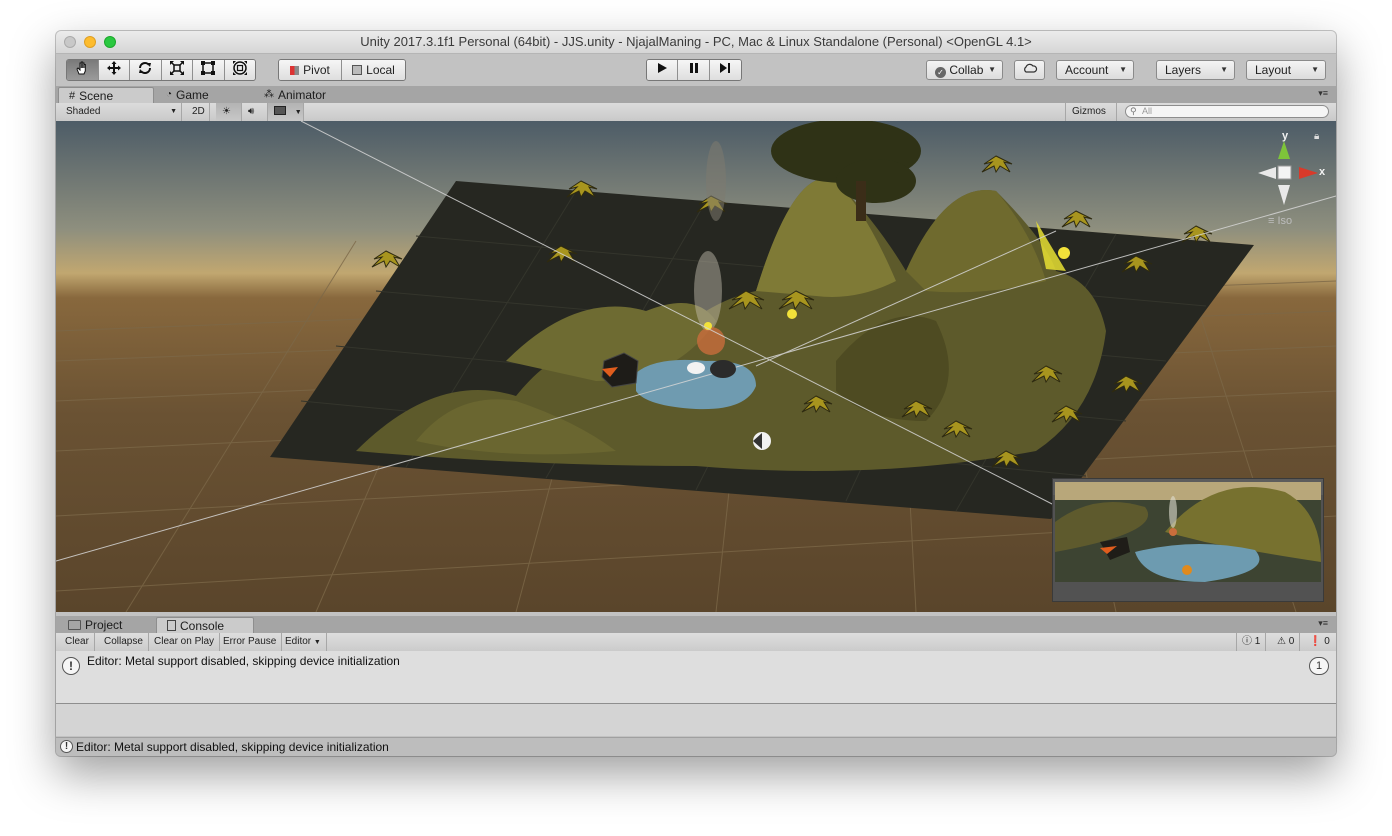 The height and width of the screenshot is (836, 1392). I want to click on rect-icon, so click(208, 70).